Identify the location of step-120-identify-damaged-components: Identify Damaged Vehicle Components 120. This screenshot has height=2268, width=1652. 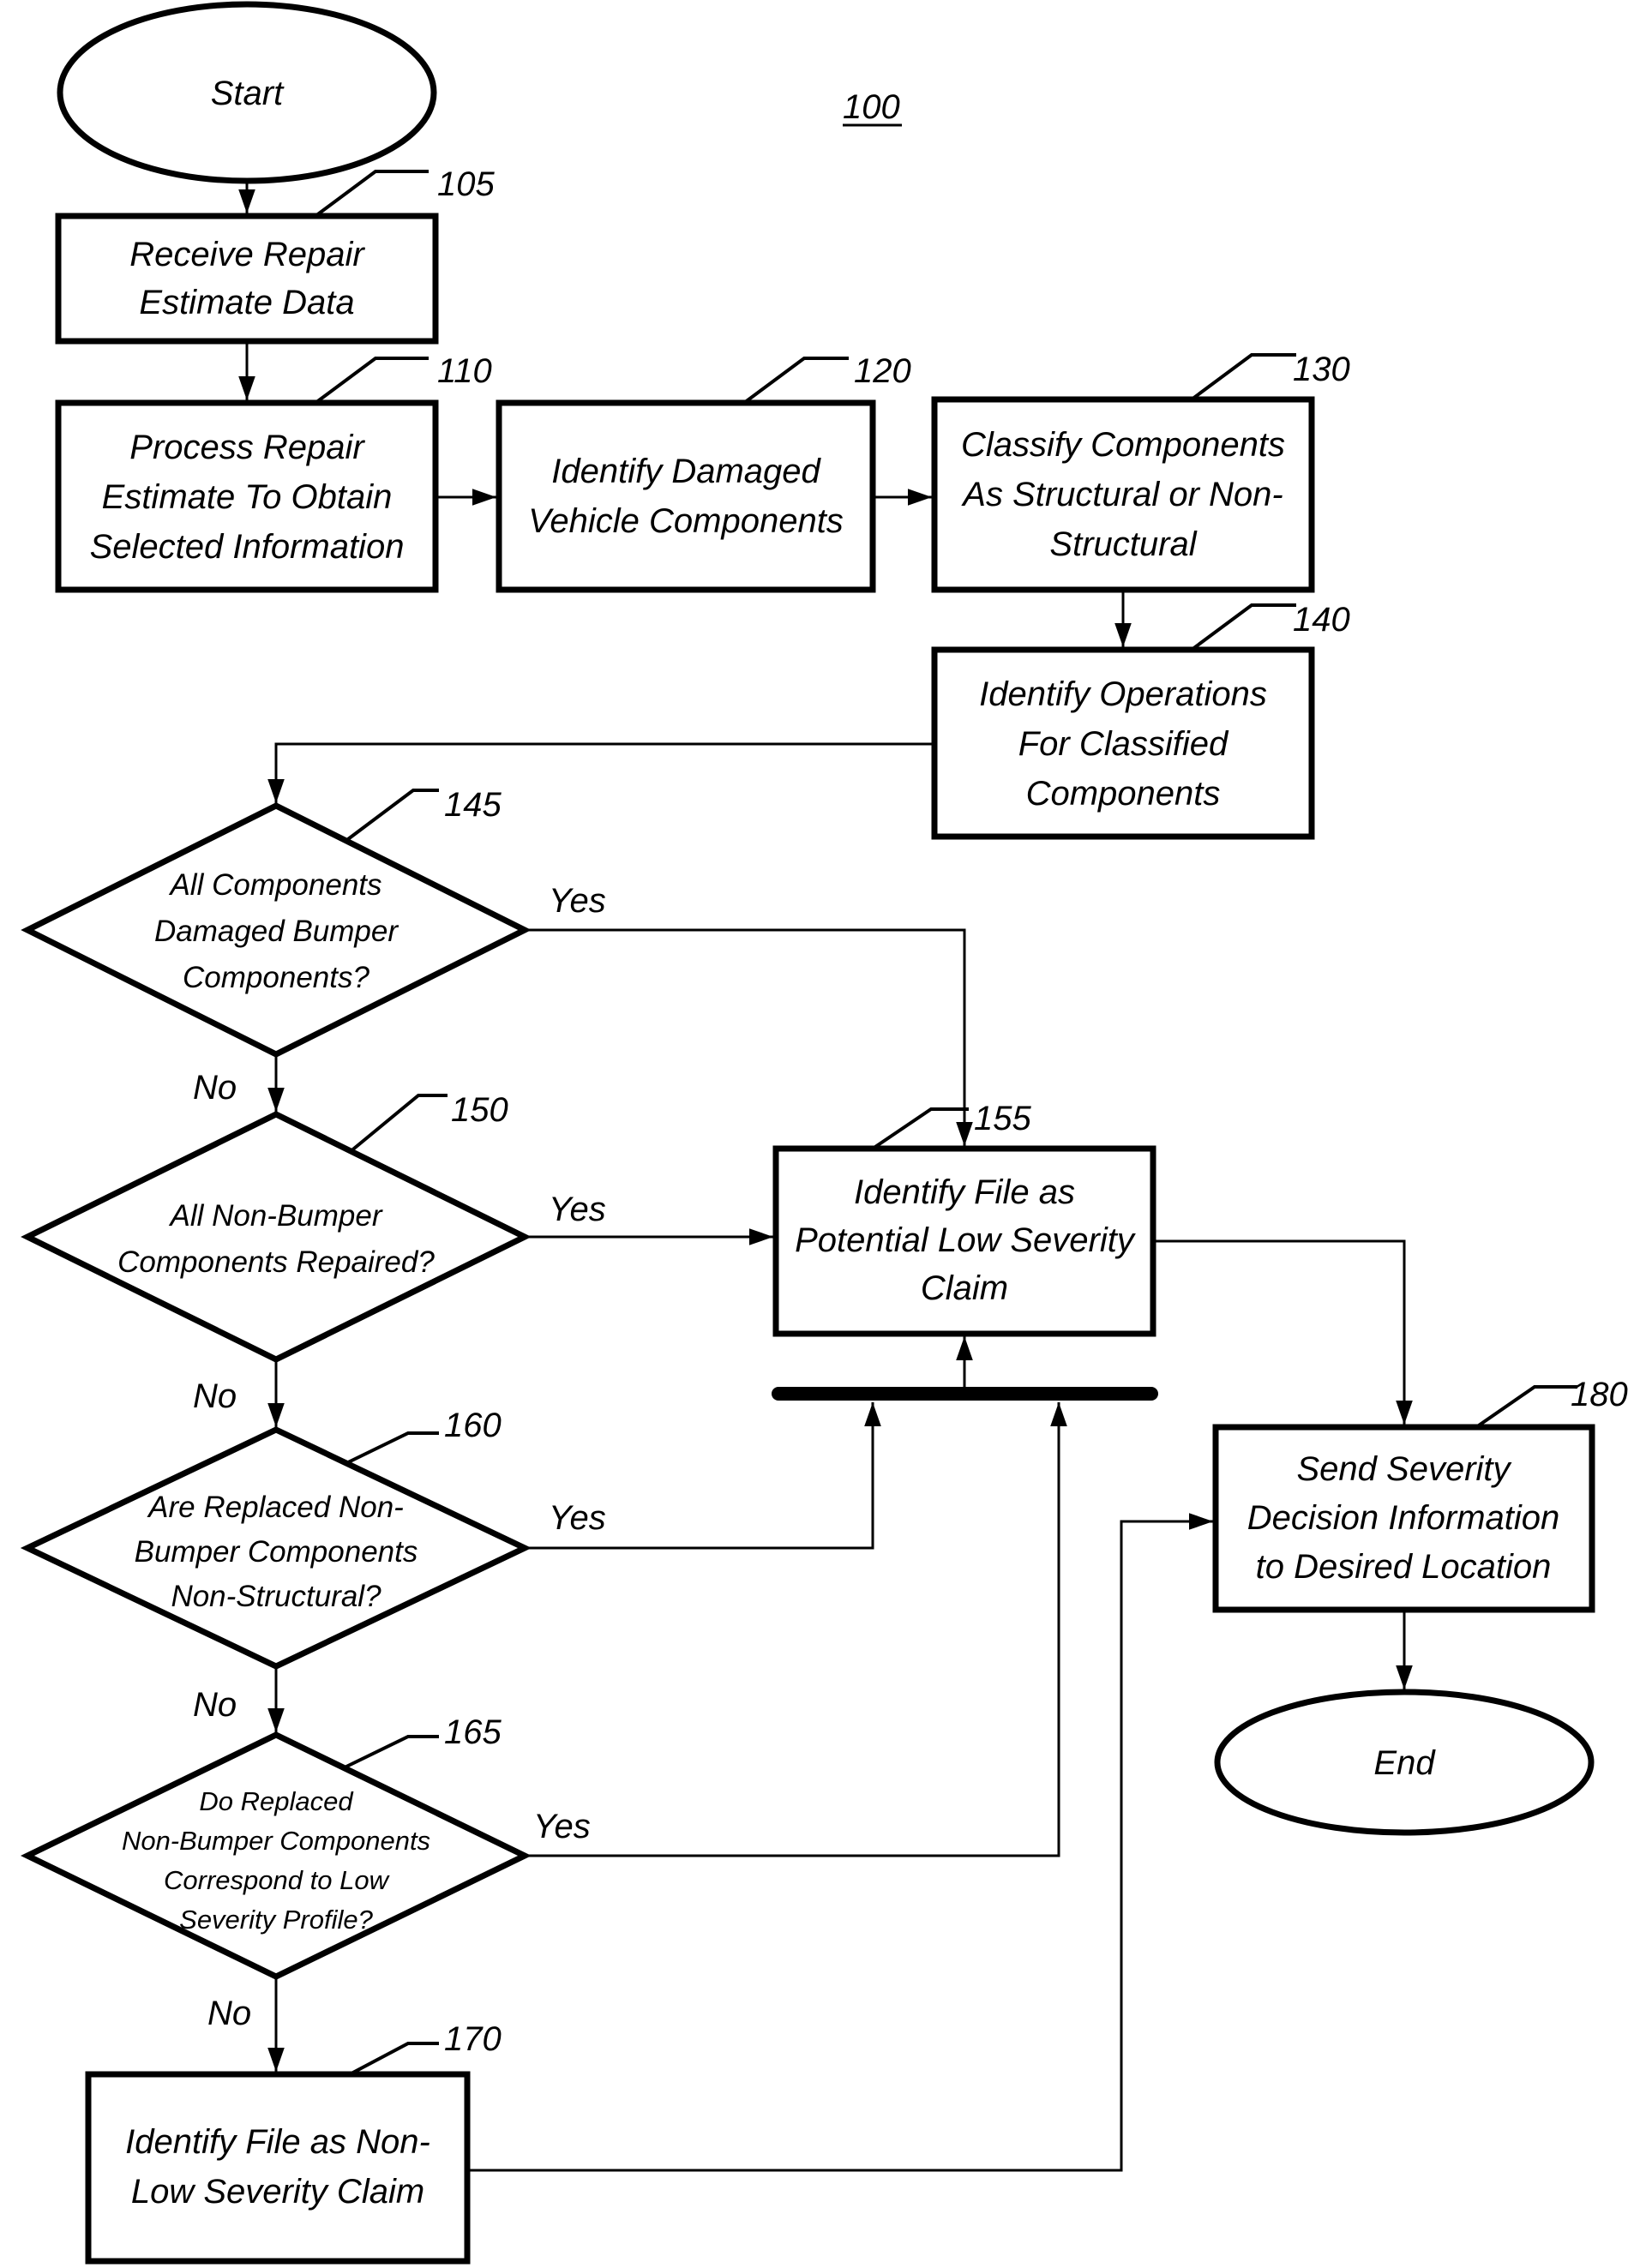
(703, 472).